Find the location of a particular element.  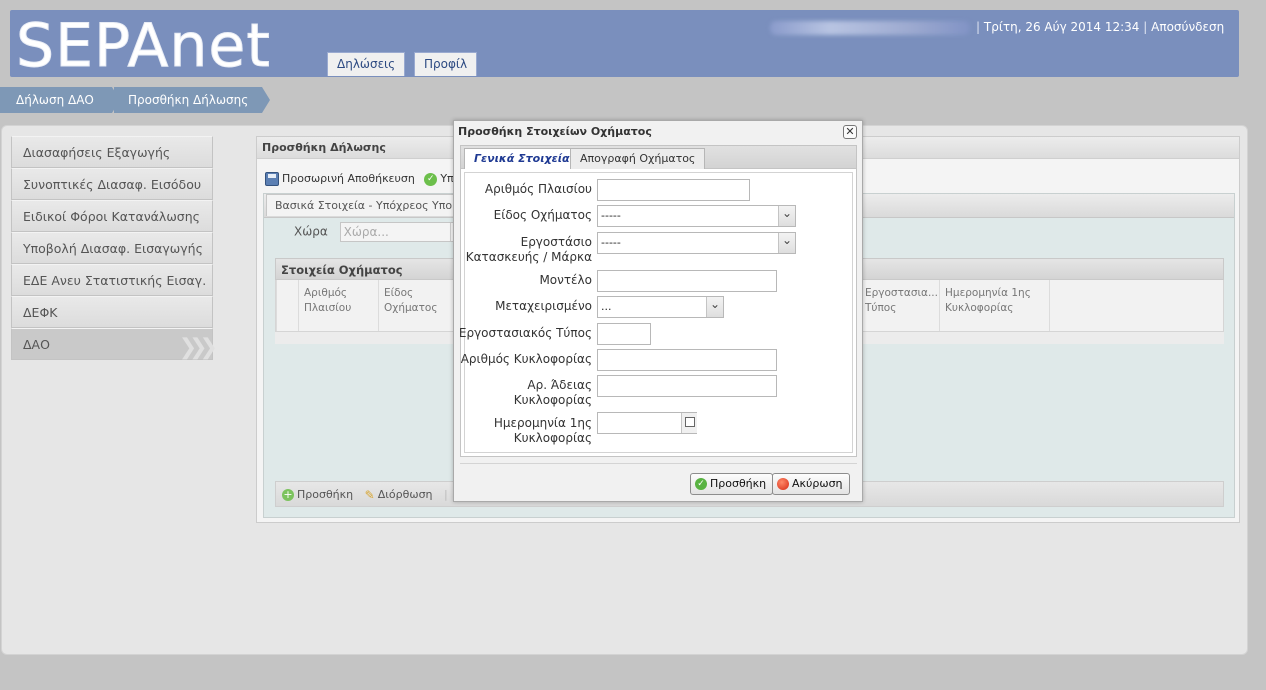

grid-col-type-l2: Οχήματος is located at coordinates (411, 308).